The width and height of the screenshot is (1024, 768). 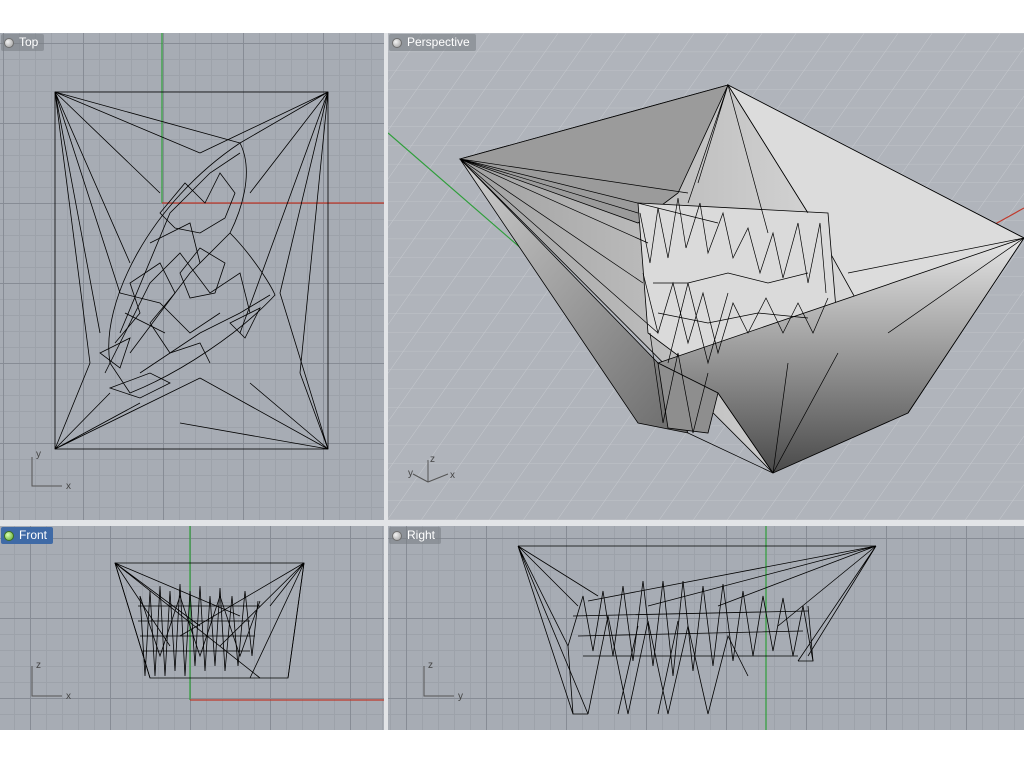 What do you see at coordinates (51, 681) in the screenshot?
I see `axis-gizmo-icon: z x` at bounding box center [51, 681].